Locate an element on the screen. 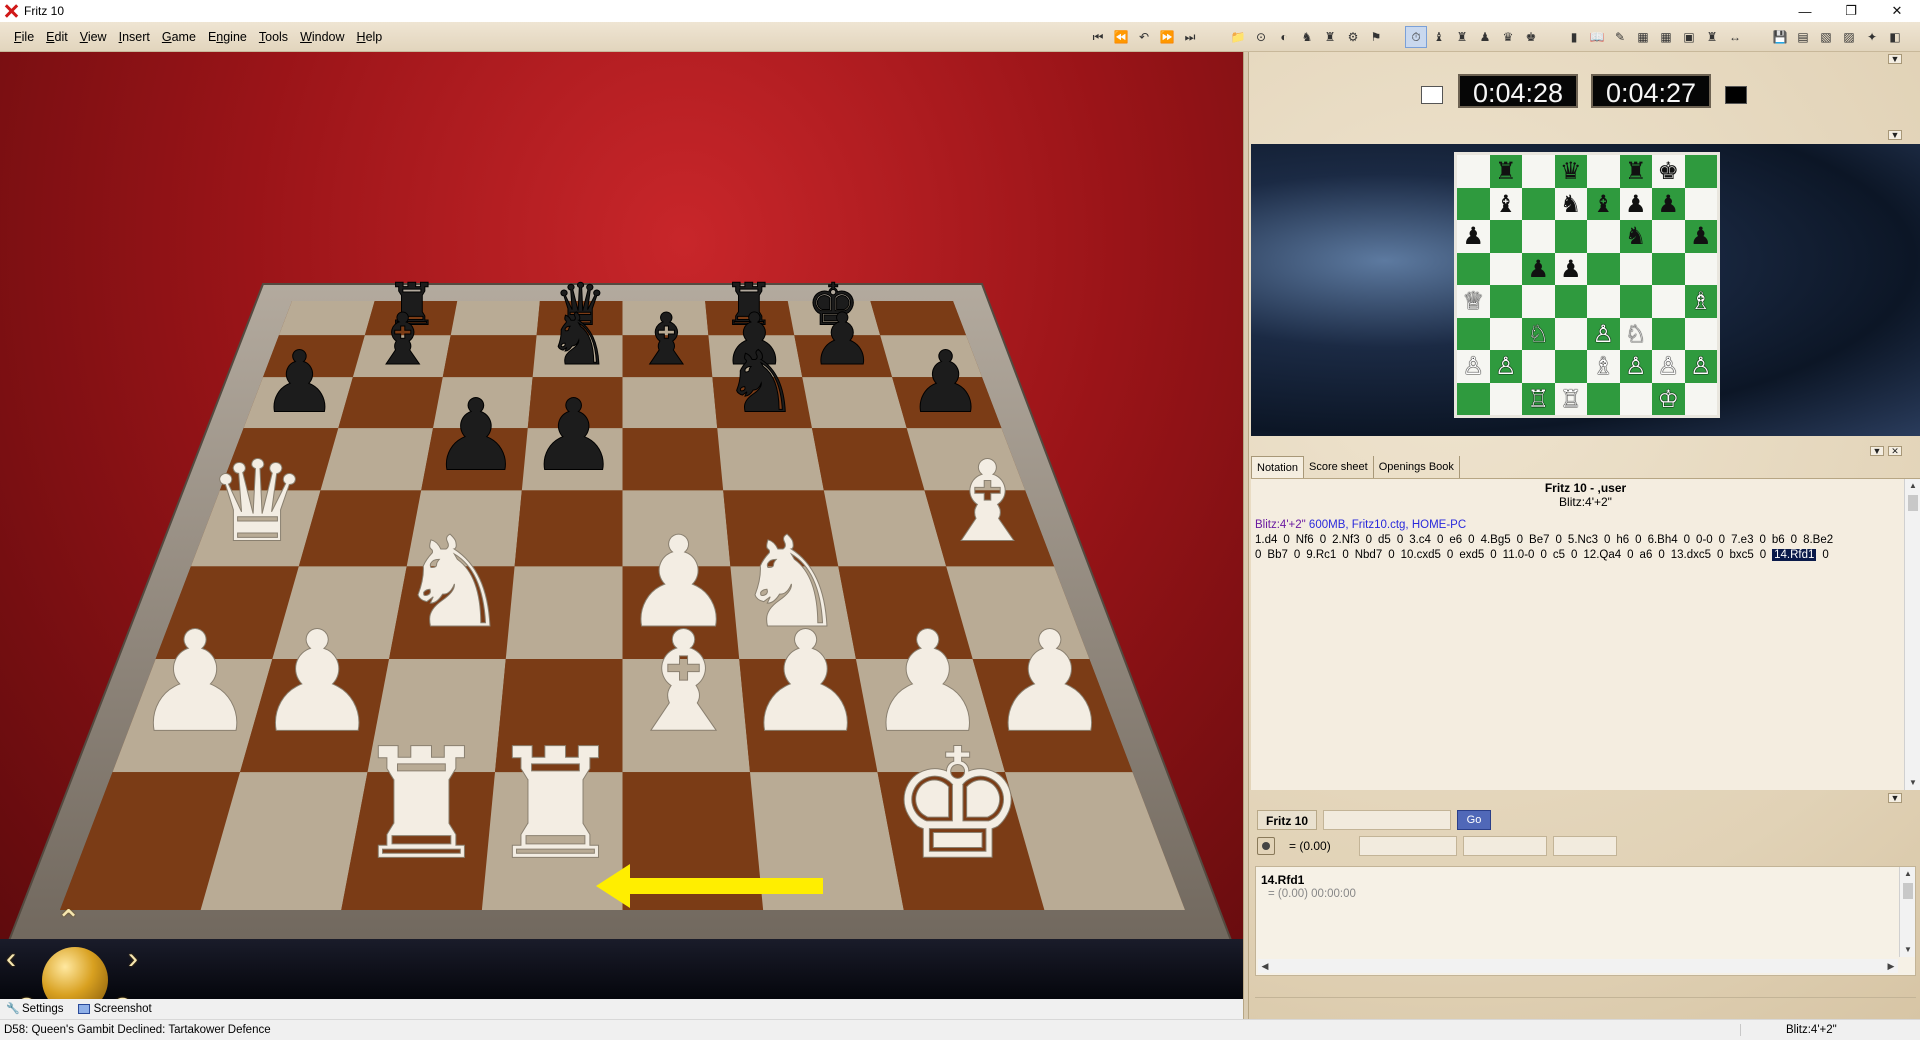 This screenshot has width=1920, height=1040. move: 10.cxd5 is located at coordinates (1421, 555).